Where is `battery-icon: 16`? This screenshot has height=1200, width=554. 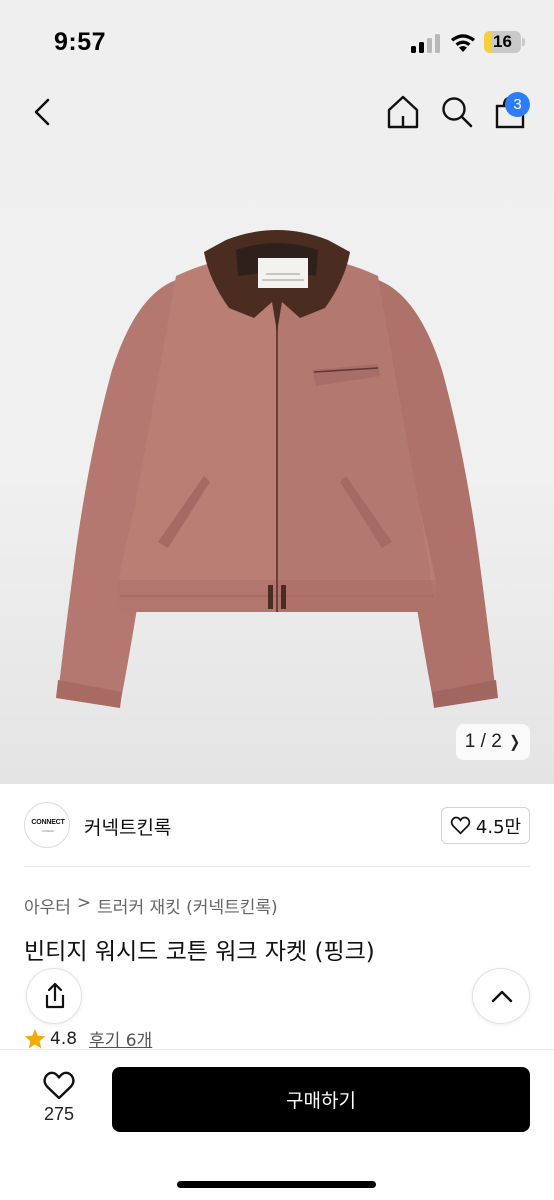
battery-icon: 16 is located at coordinates (505, 42).